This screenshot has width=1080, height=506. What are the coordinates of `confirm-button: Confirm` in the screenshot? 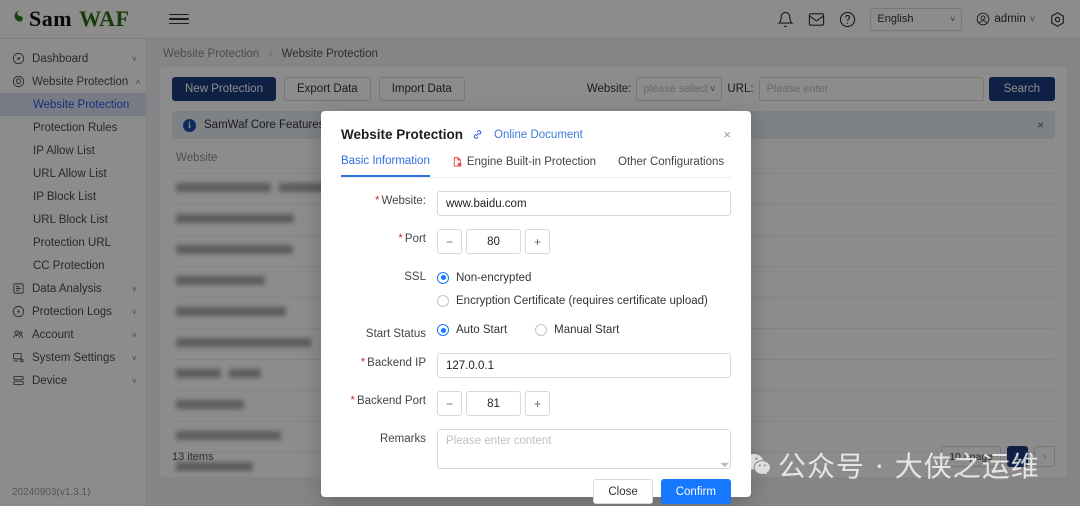 It's located at (695, 491).